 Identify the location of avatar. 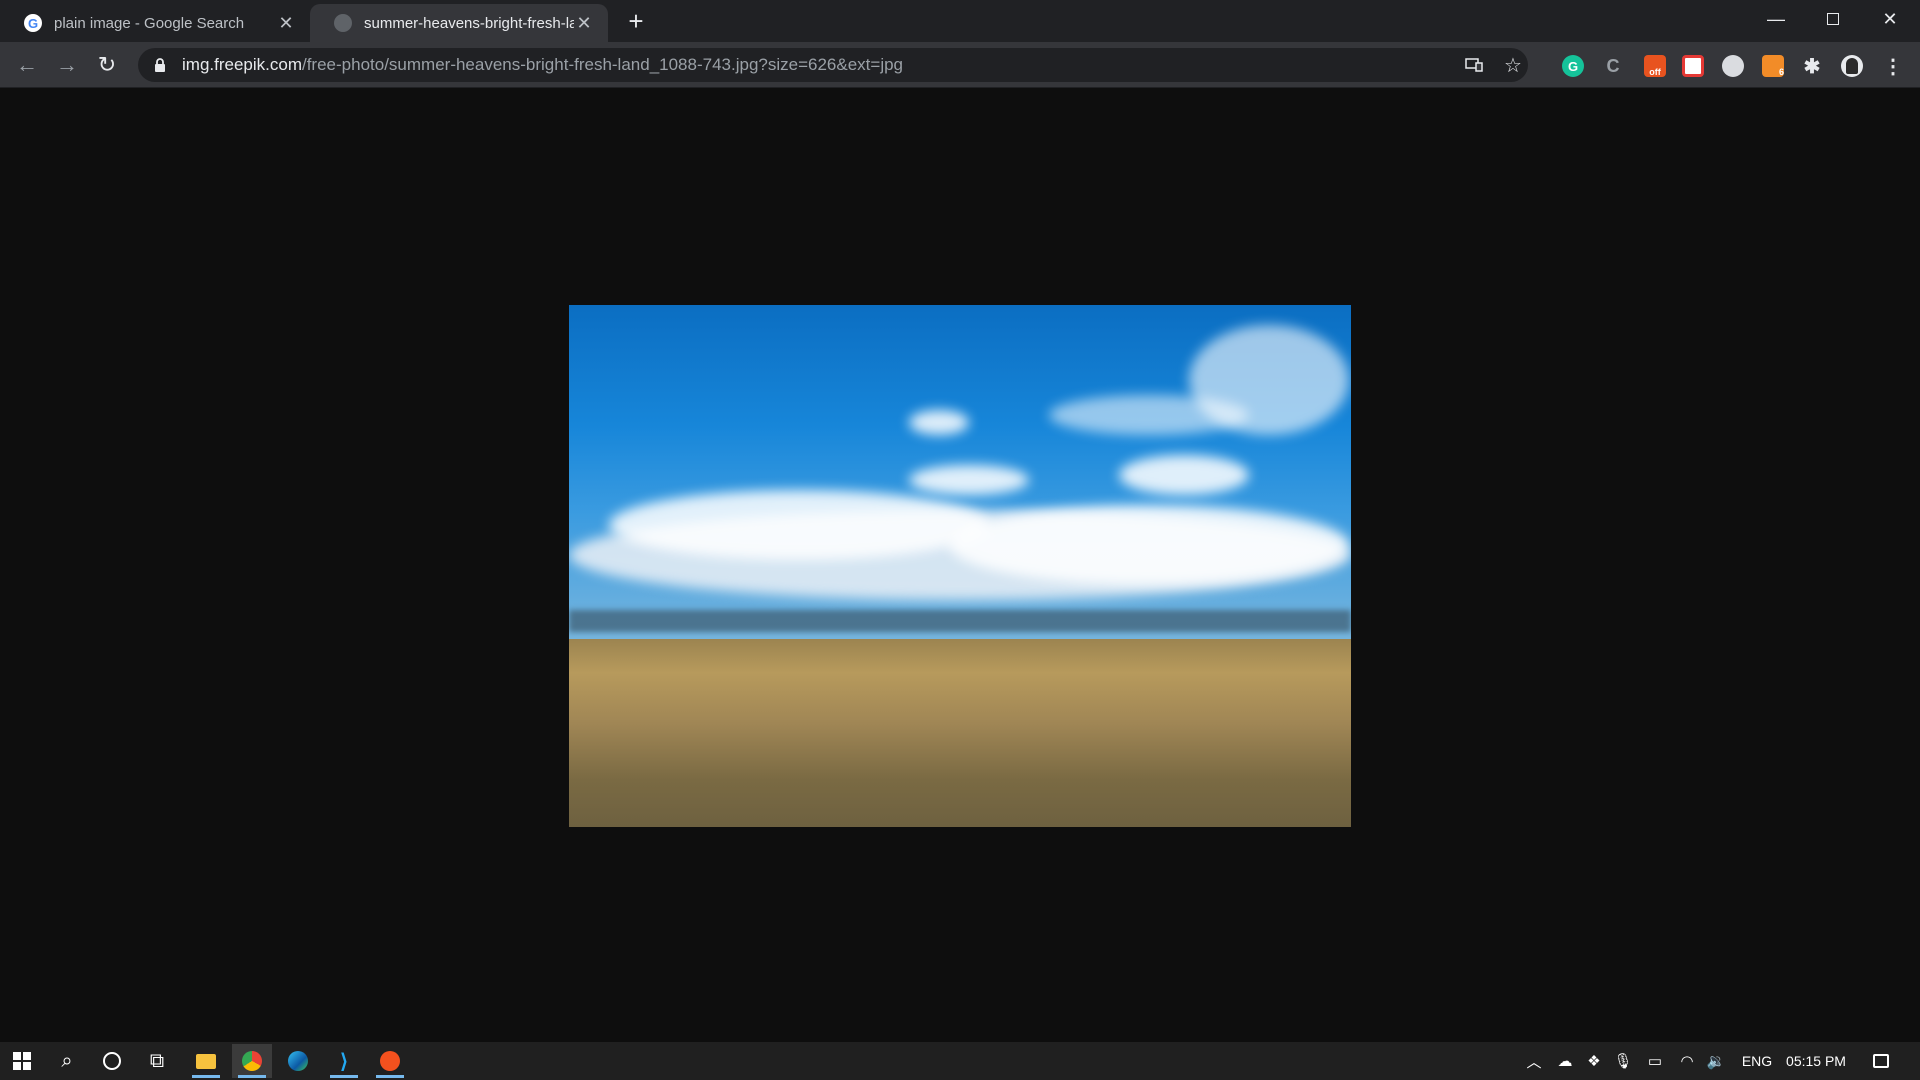
(1852, 66).